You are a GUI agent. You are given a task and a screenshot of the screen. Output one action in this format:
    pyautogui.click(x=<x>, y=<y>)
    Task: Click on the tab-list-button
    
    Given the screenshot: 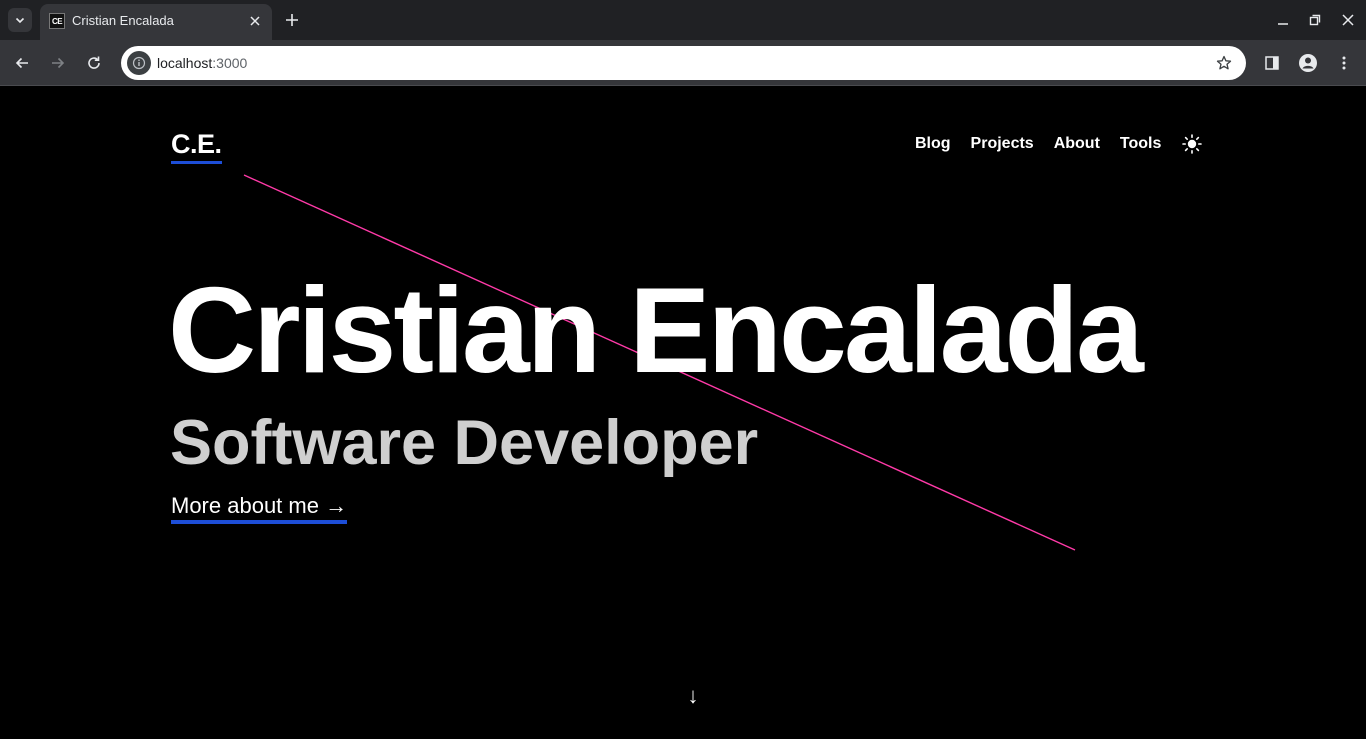 What is the action you would take?
    pyautogui.click(x=20, y=20)
    